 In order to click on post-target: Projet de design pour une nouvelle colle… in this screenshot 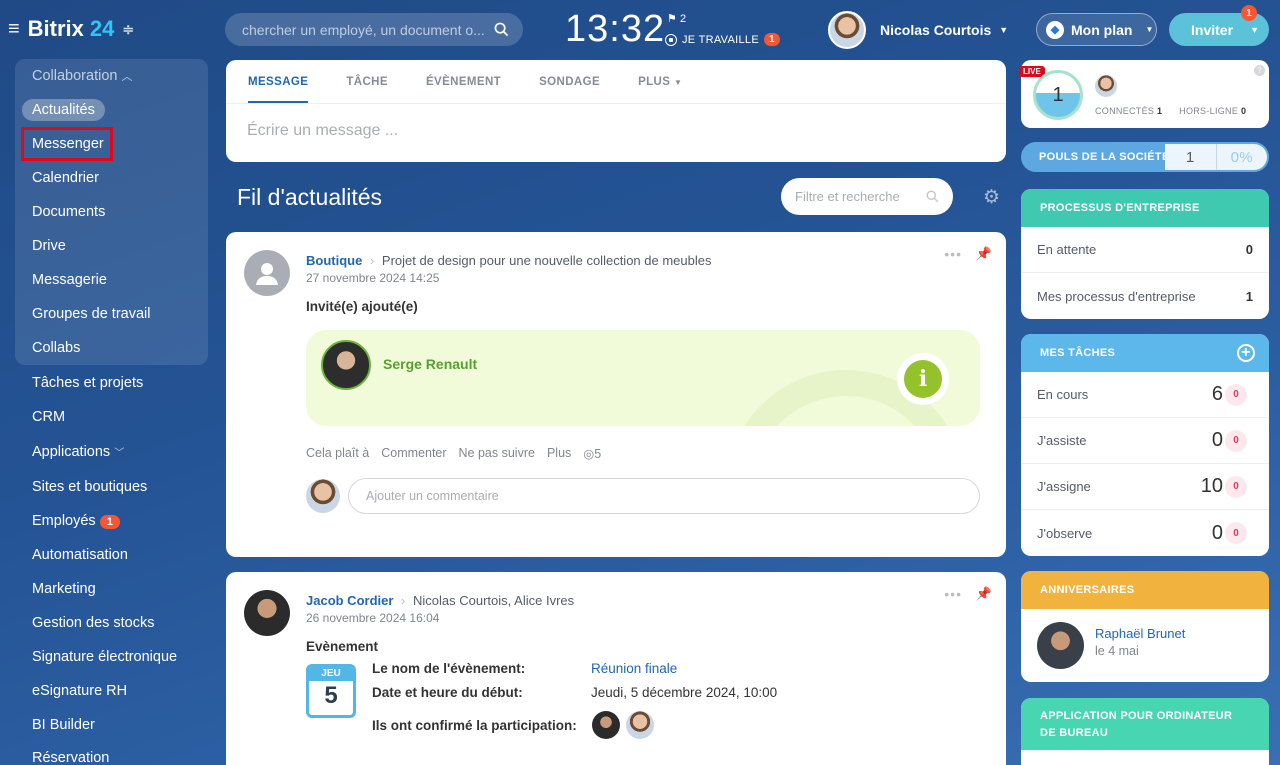, I will do `click(547, 260)`.